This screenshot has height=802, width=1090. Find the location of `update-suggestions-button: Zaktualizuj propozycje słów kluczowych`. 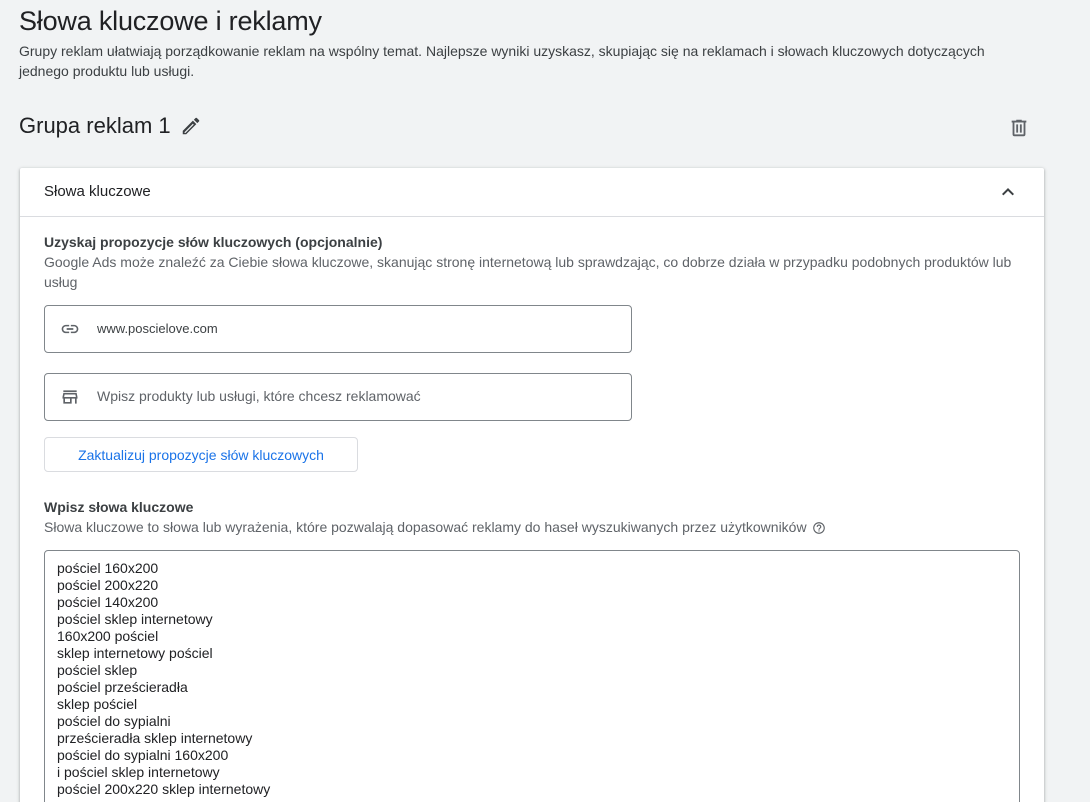

update-suggestions-button: Zaktualizuj propozycje słów kluczowych is located at coordinates (201, 454).